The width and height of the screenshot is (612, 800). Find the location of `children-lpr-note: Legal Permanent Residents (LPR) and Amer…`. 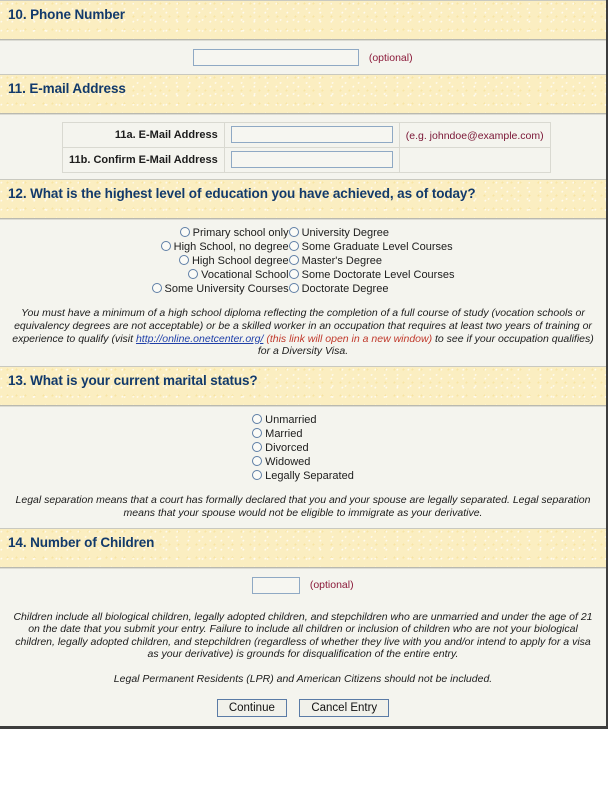

children-lpr-note: Legal Permanent Residents (LPR) and Amer… is located at coordinates (303, 678).